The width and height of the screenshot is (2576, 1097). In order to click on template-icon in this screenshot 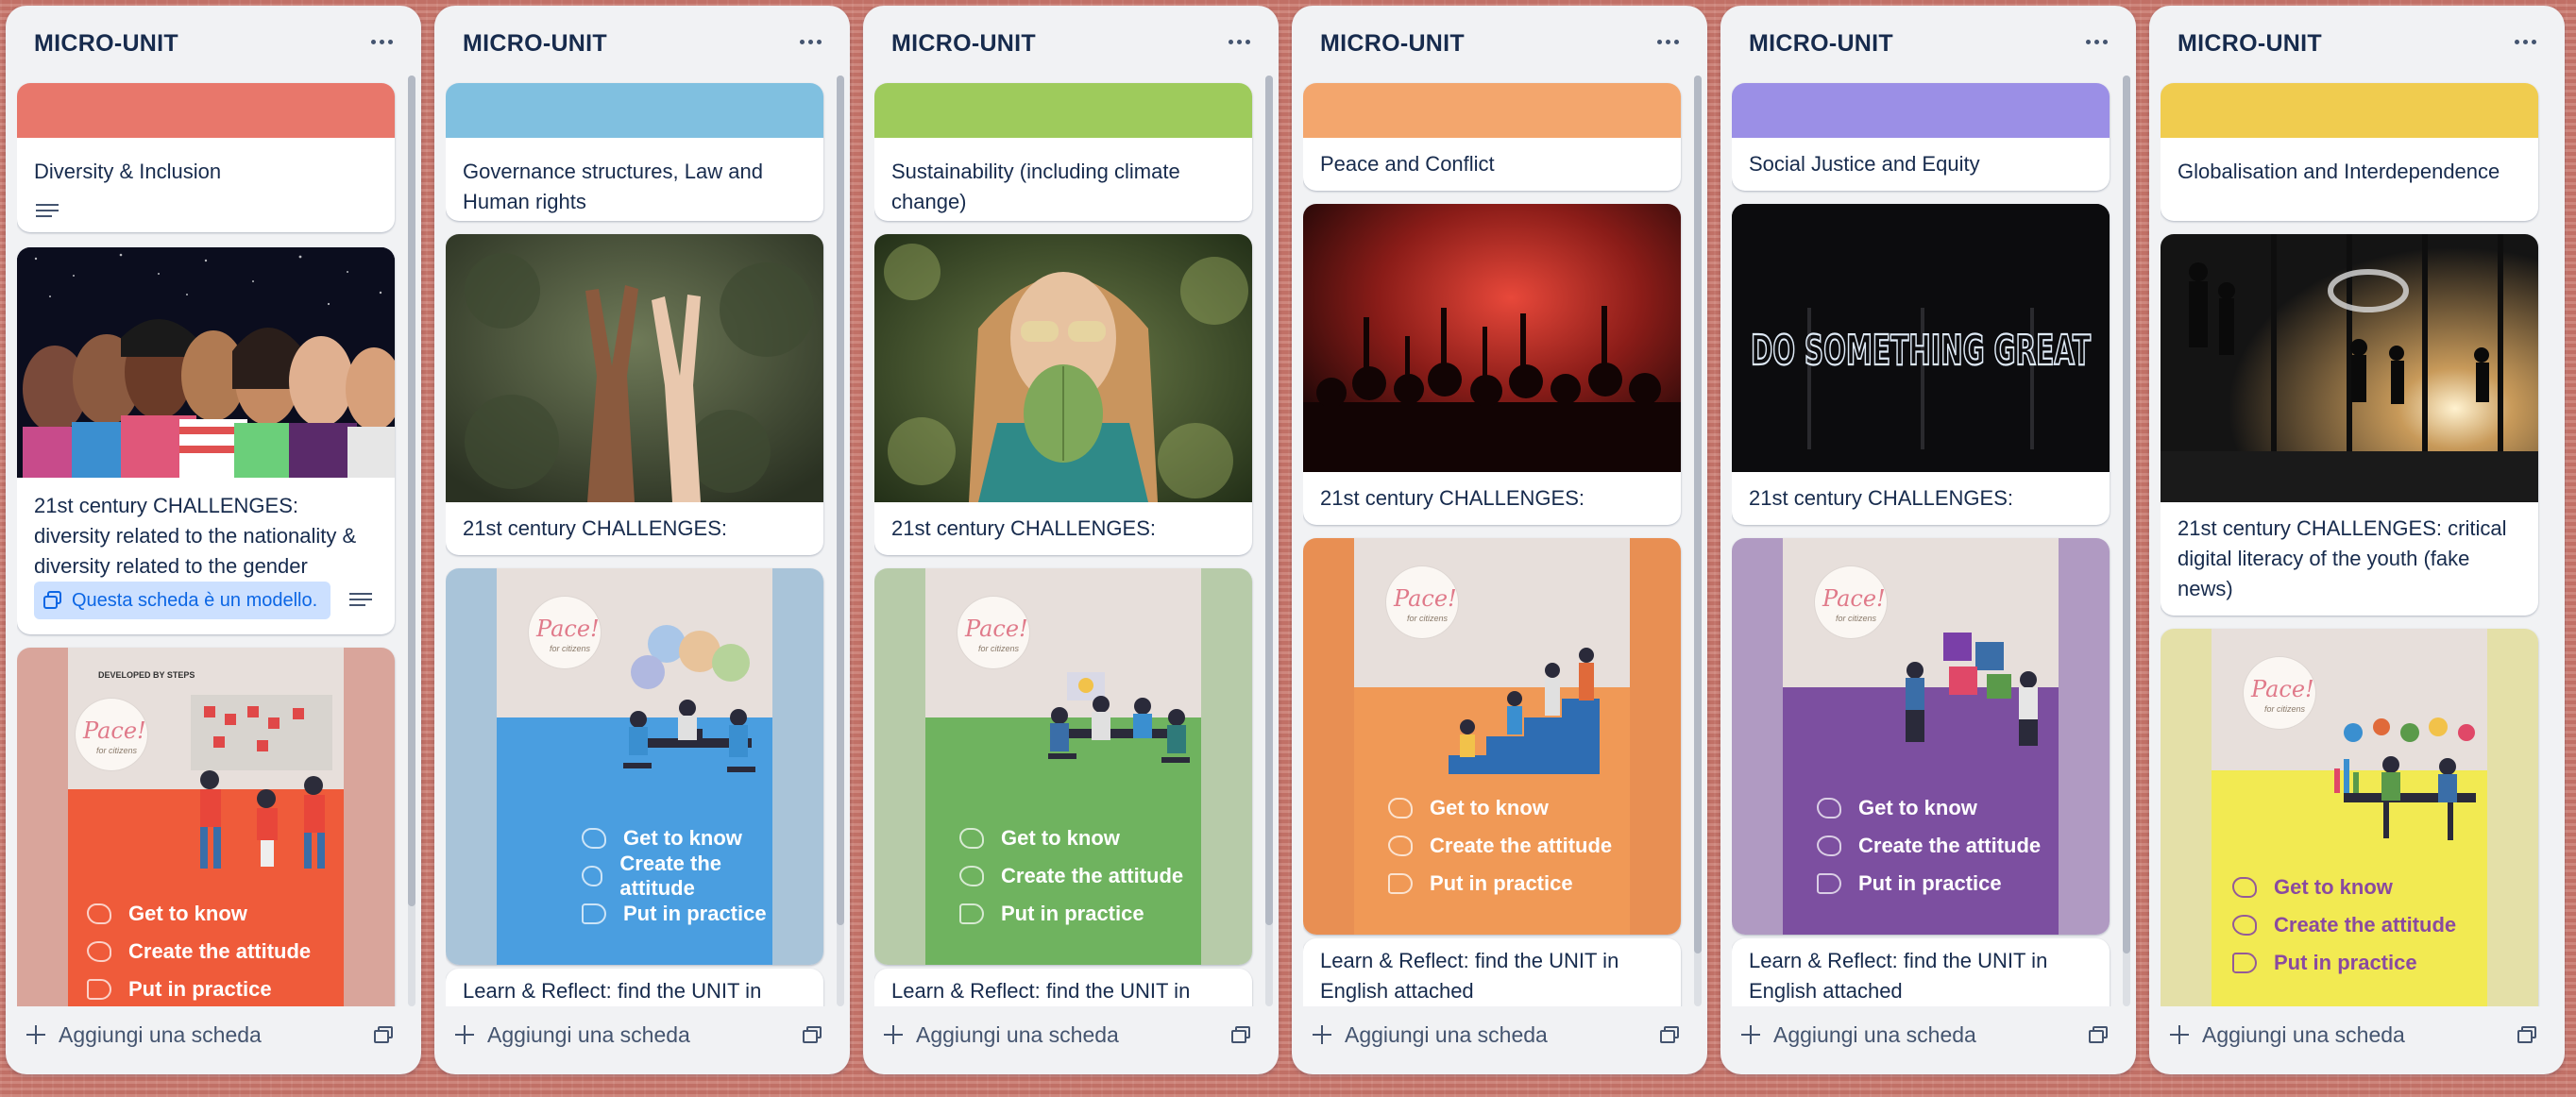, I will do `click(52, 600)`.